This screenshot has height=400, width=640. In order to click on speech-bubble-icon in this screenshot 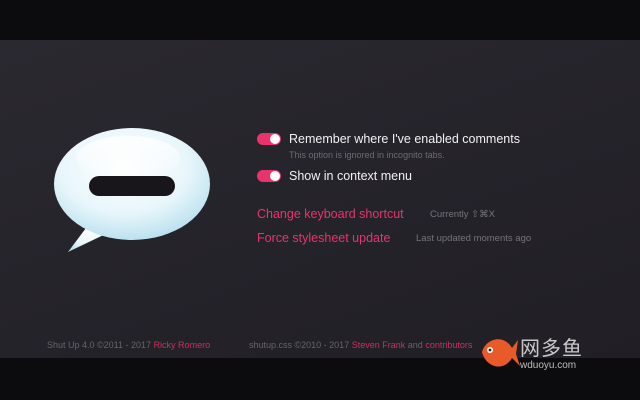, I will do `click(132, 194)`.